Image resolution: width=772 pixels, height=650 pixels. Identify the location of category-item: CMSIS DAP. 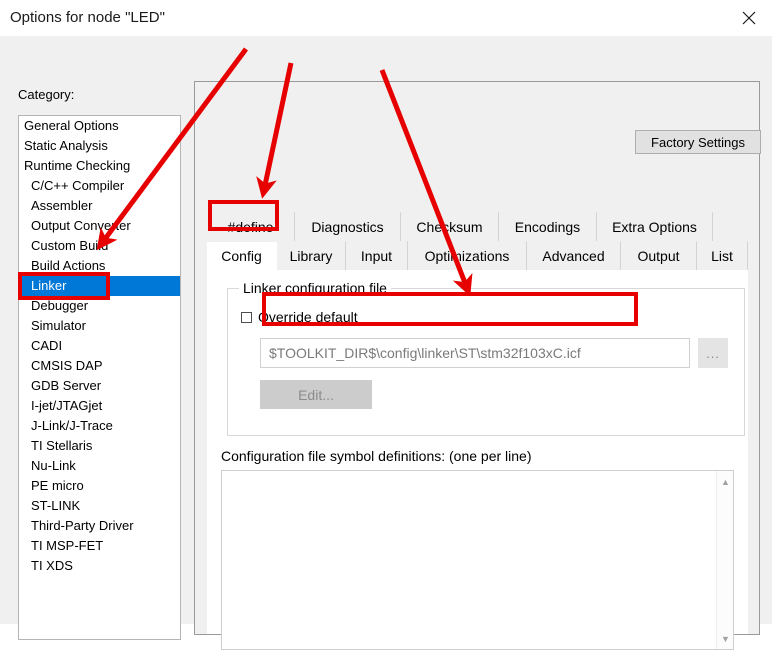
(99, 366).